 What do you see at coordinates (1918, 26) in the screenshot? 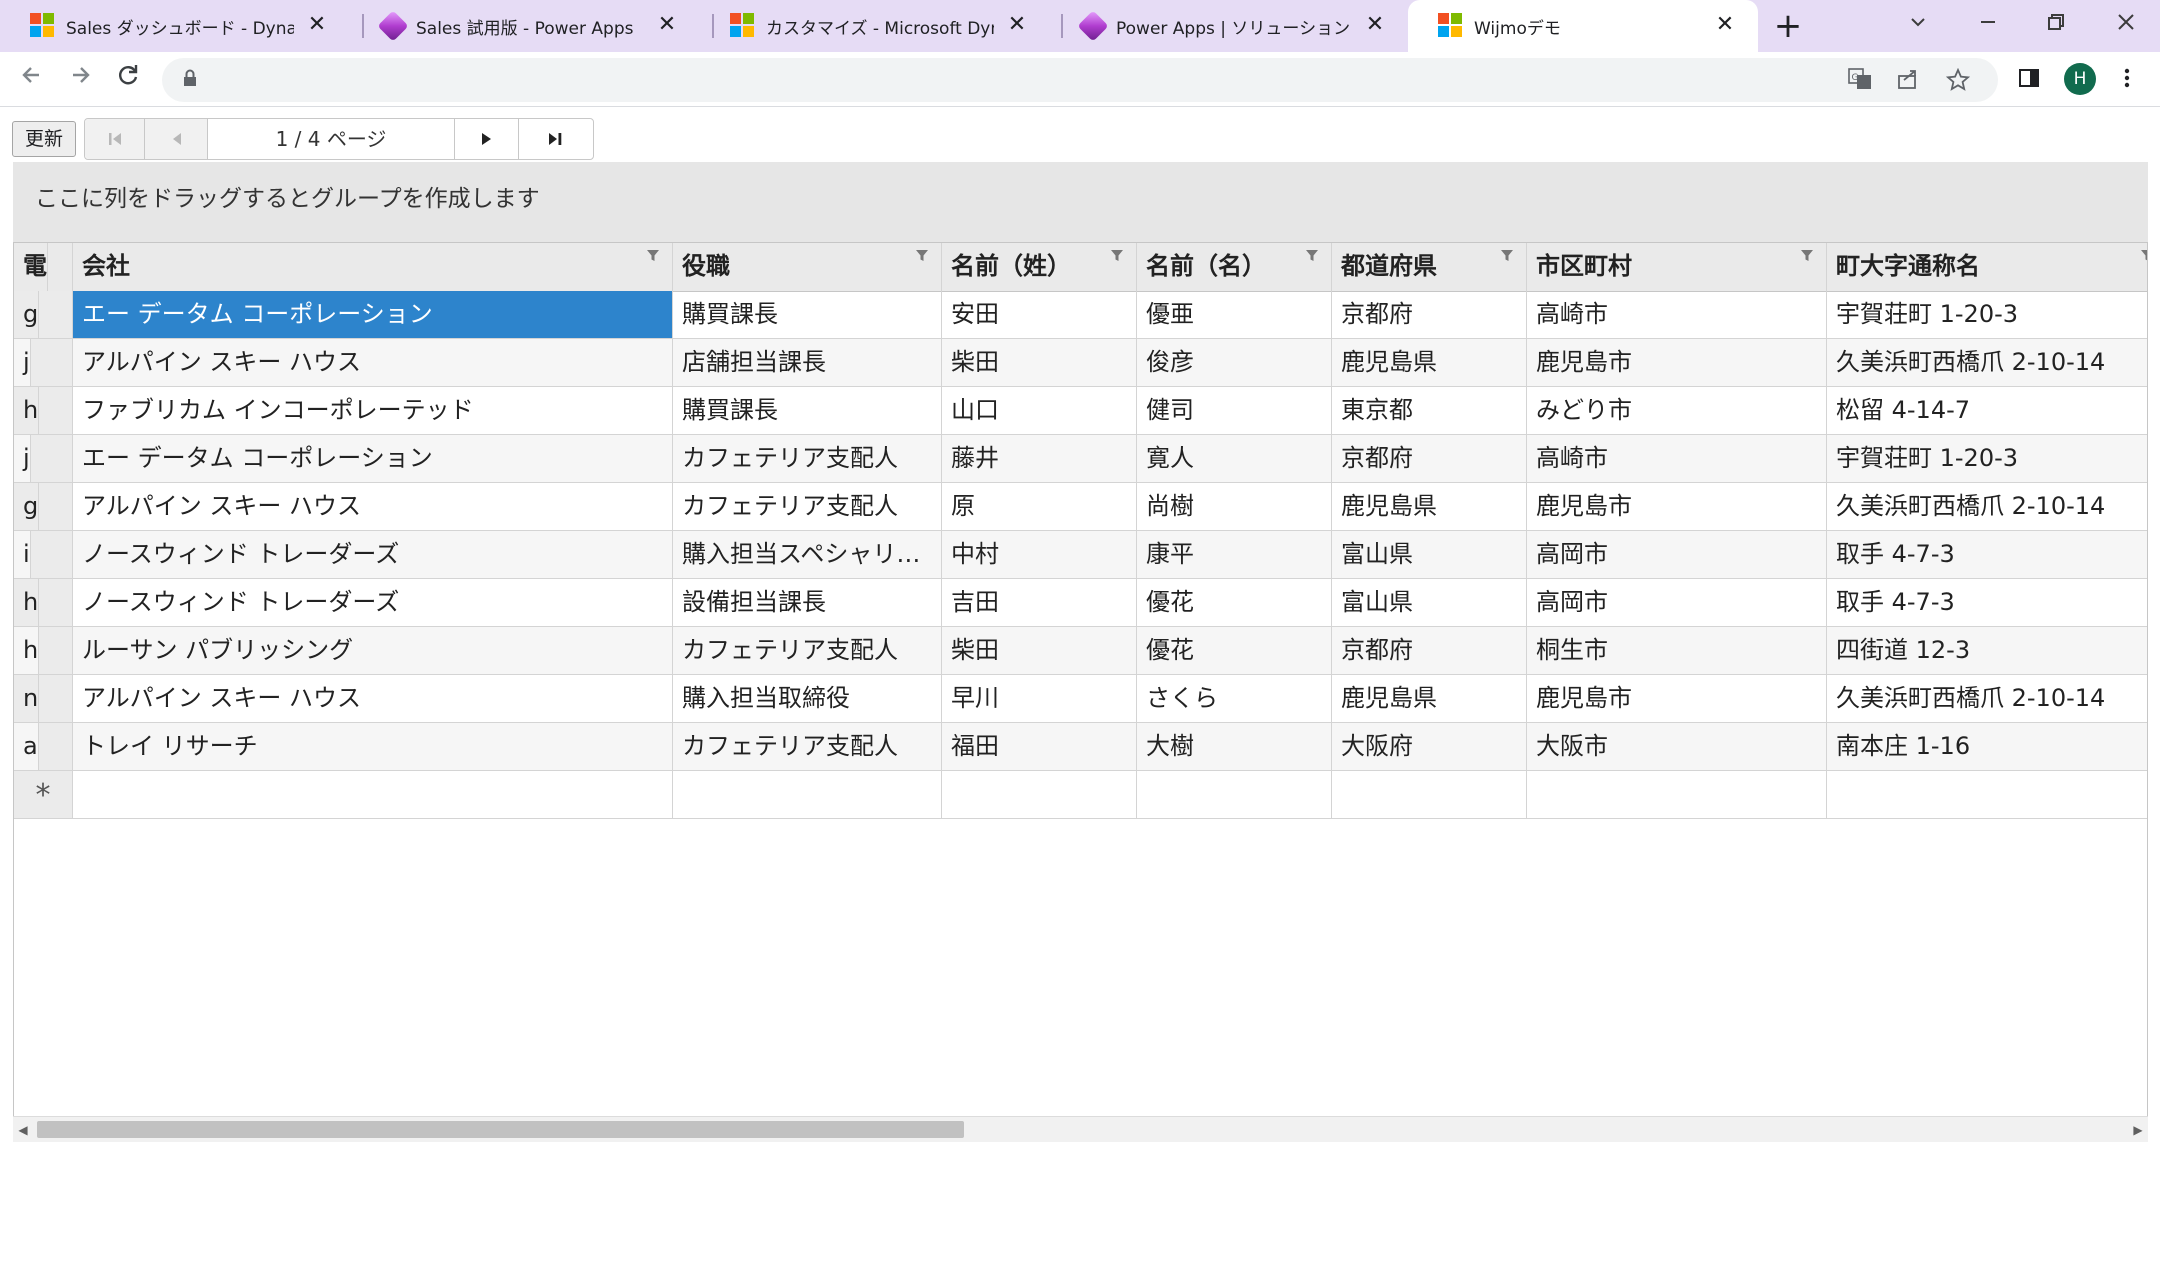
I see `tab-search-icon` at bounding box center [1918, 26].